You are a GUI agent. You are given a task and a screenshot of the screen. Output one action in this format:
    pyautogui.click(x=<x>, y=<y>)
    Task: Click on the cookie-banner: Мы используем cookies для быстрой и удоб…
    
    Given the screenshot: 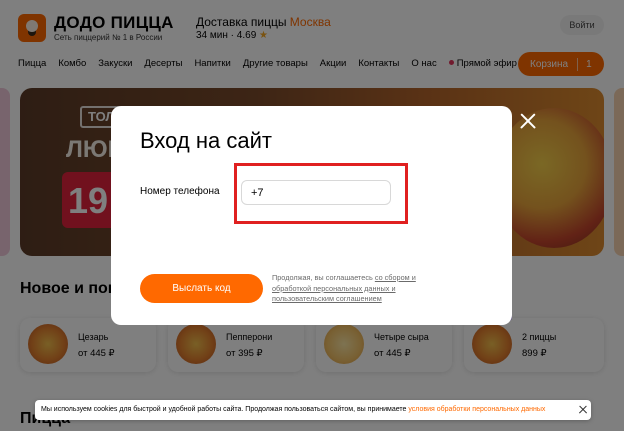 What is the action you would take?
    pyautogui.click(x=313, y=410)
    